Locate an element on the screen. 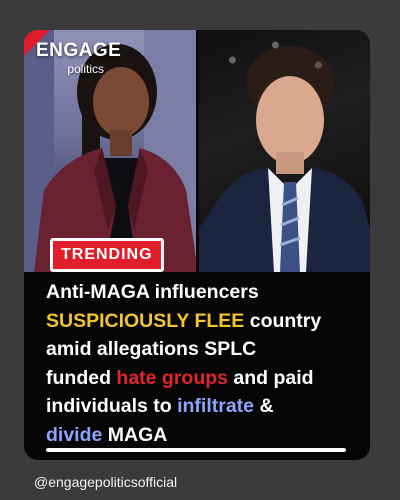  brand-name: ENGAGE is located at coordinates (79, 50).